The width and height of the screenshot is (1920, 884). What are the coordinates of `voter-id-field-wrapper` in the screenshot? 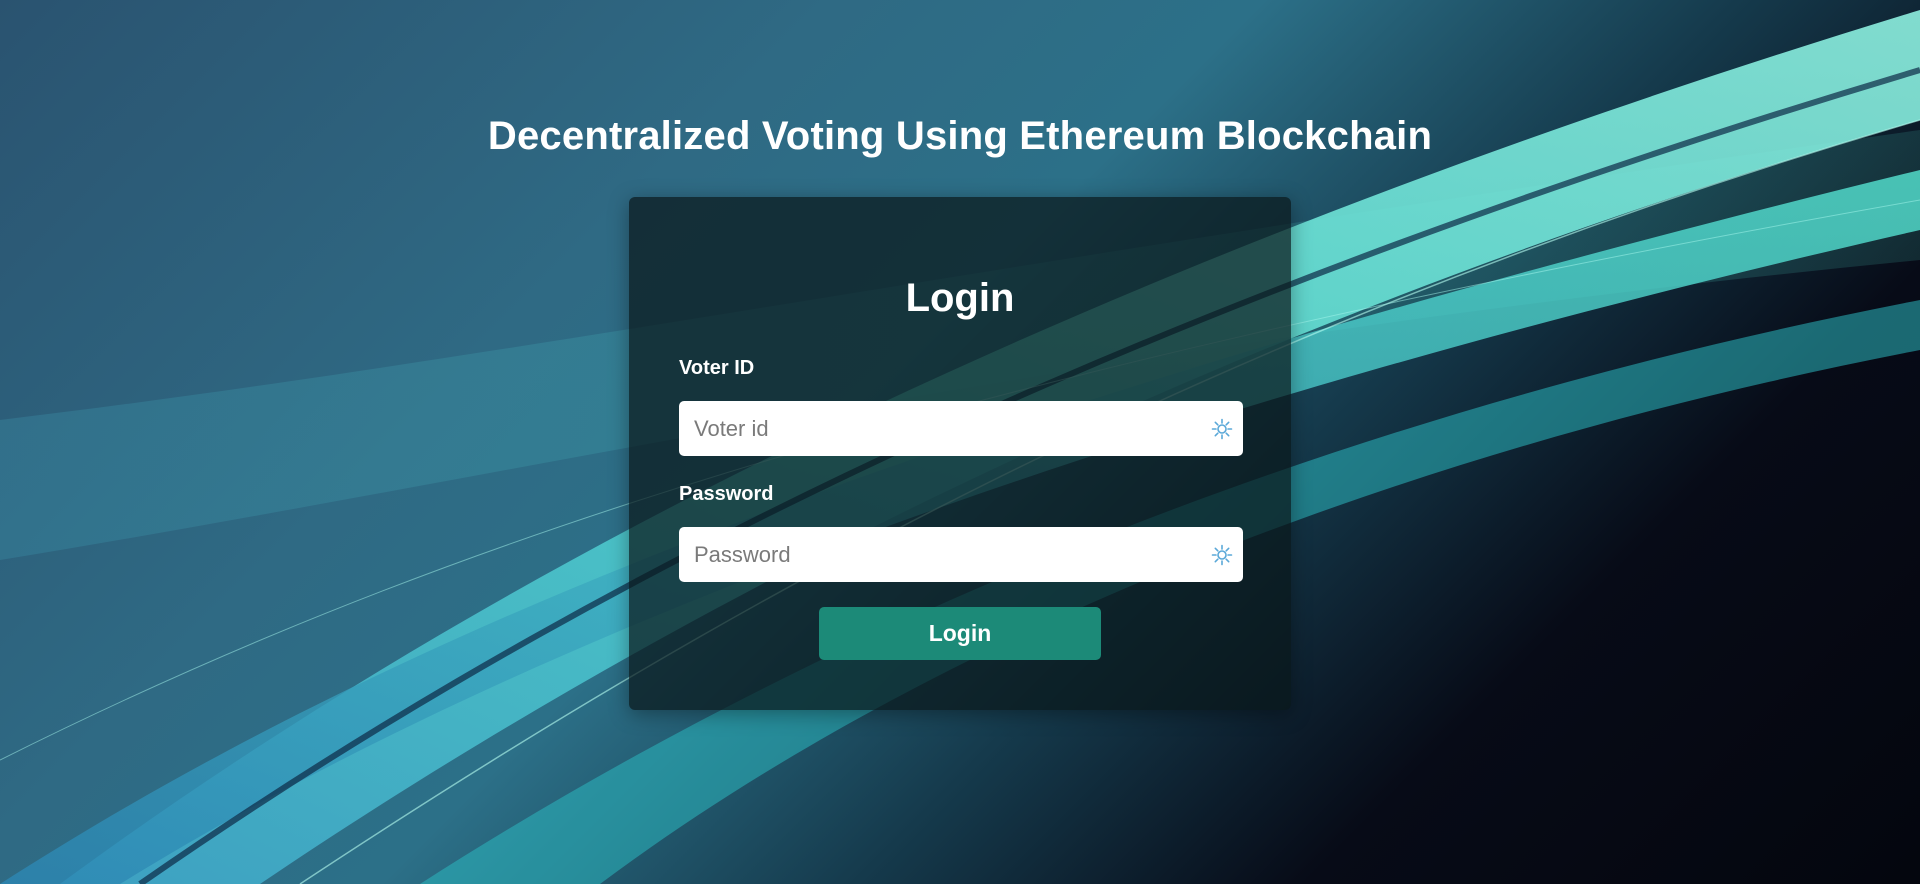 It's located at (961, 428).